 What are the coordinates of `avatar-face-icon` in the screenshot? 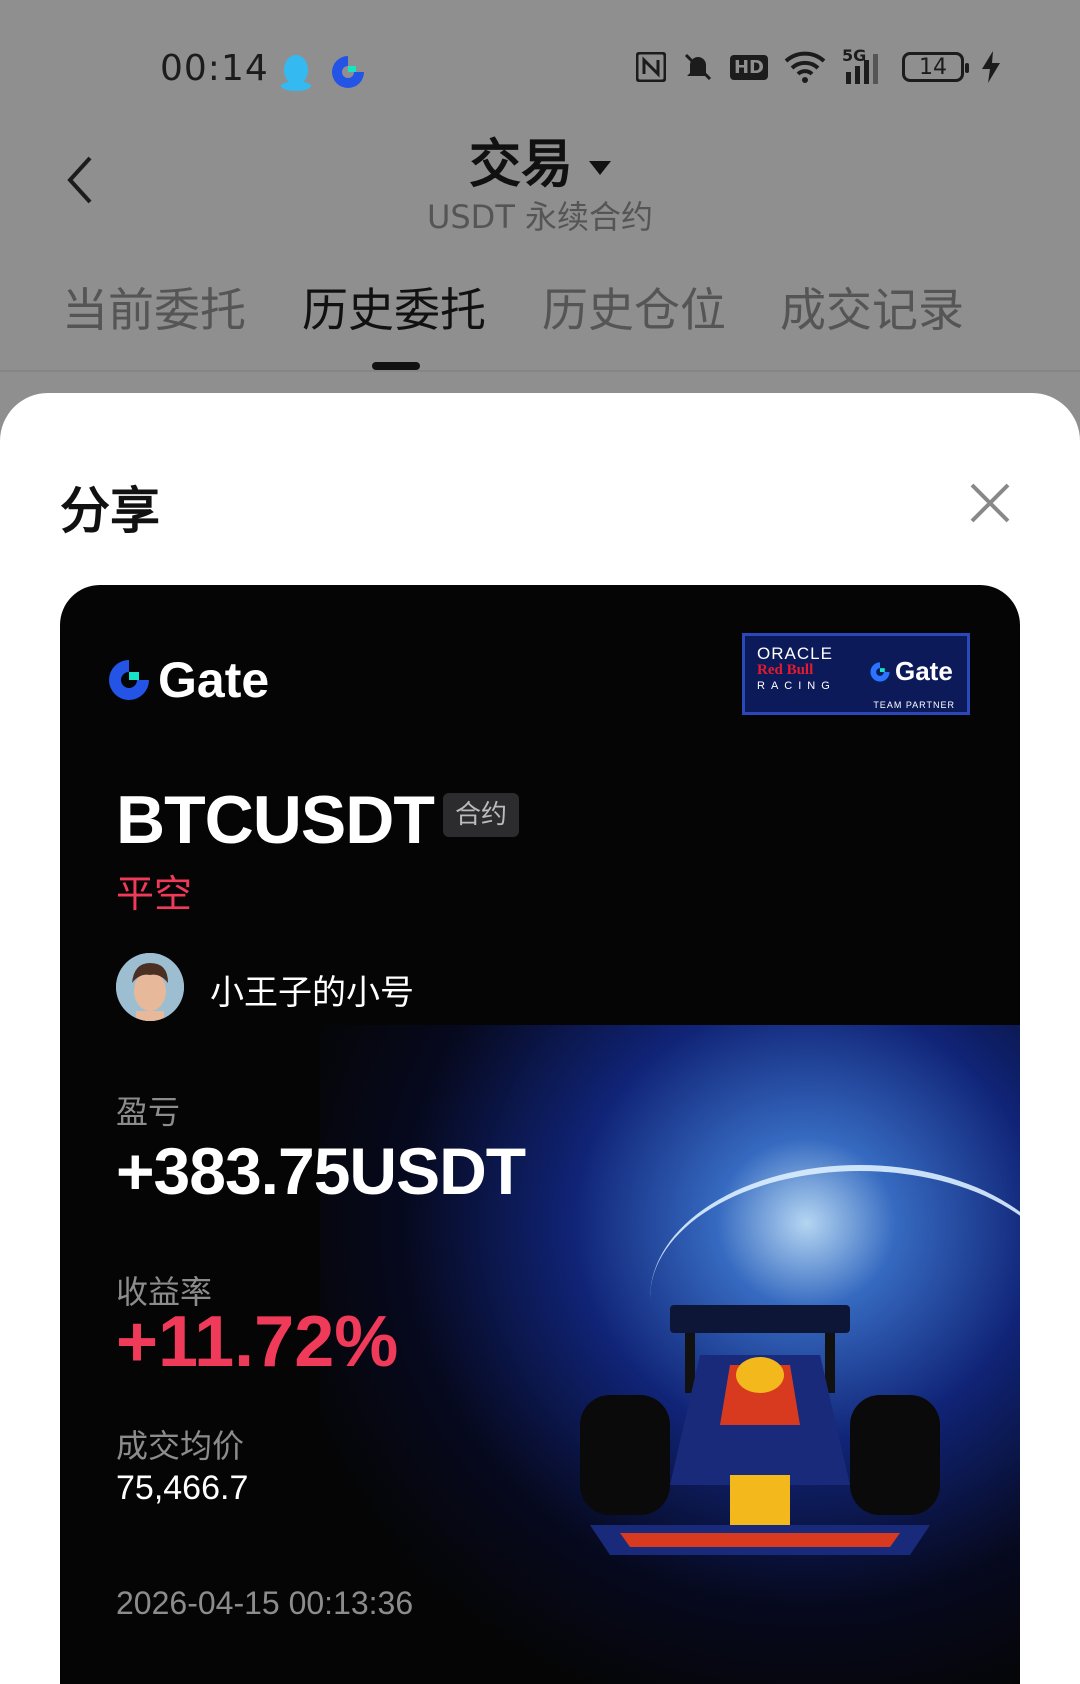 It's located at (150, 987).